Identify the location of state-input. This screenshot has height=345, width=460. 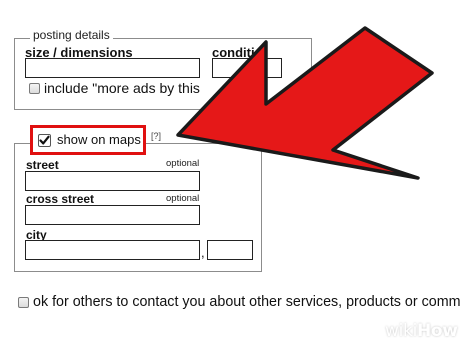
(230, 250).